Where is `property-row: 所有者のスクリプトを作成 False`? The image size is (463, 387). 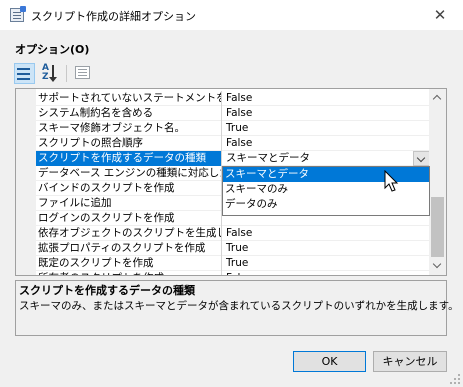 property-row: 所有者のスクリプトを作成 False is located at coordinates (233, 273).